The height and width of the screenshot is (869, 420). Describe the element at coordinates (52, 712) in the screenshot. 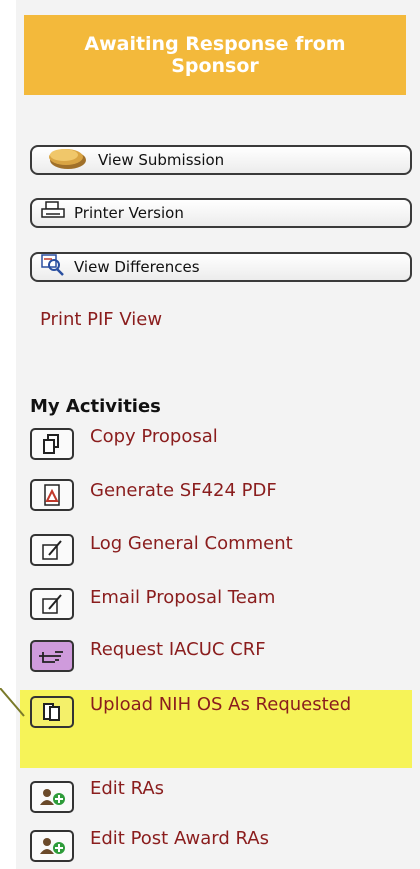

I see `document-stack-icon` at that location.